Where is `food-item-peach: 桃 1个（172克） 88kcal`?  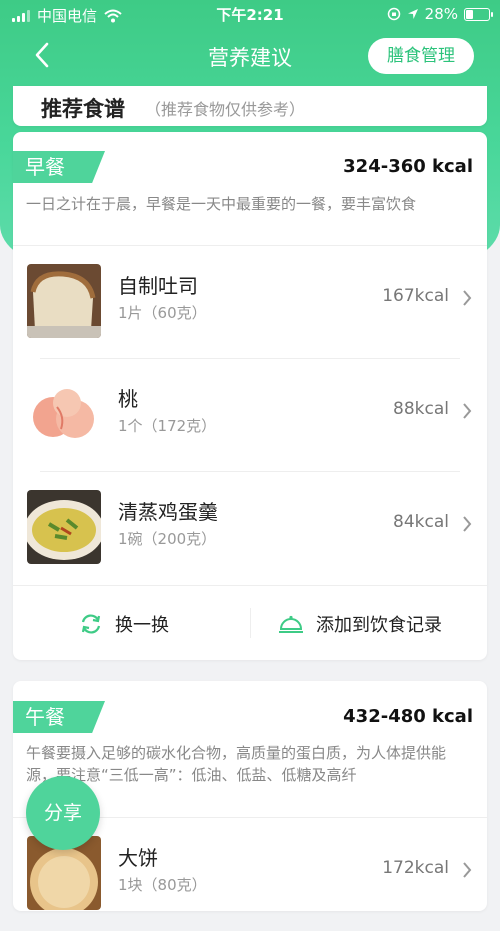 food-item-peach: 桃 1个（172克） 88kcal is located at coordinates (250, 415).